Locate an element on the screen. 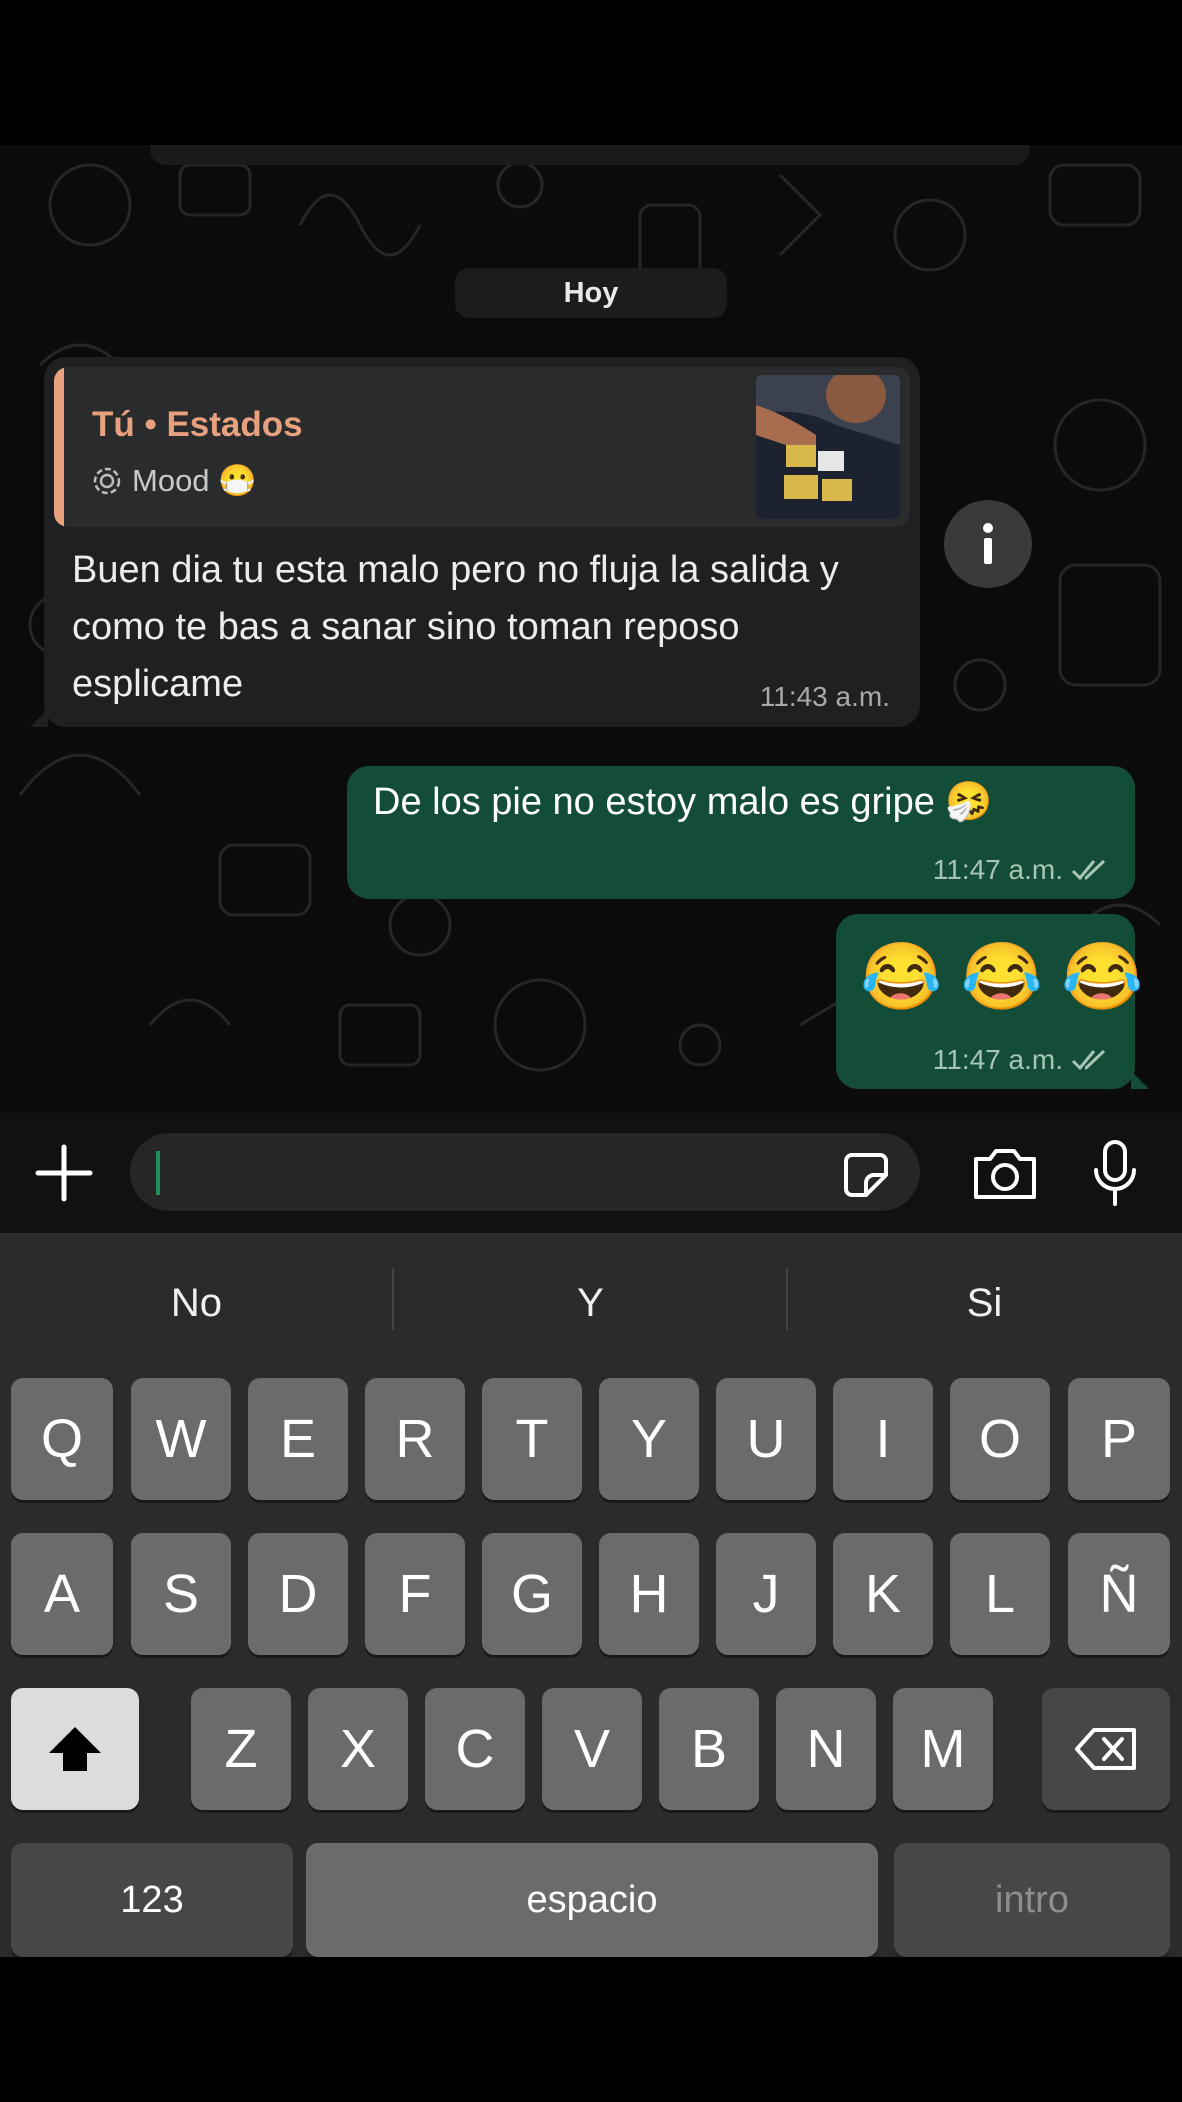 The height and width of the screenshot is (2102, 1182). text-caret is located at coordinates (158, 1173).